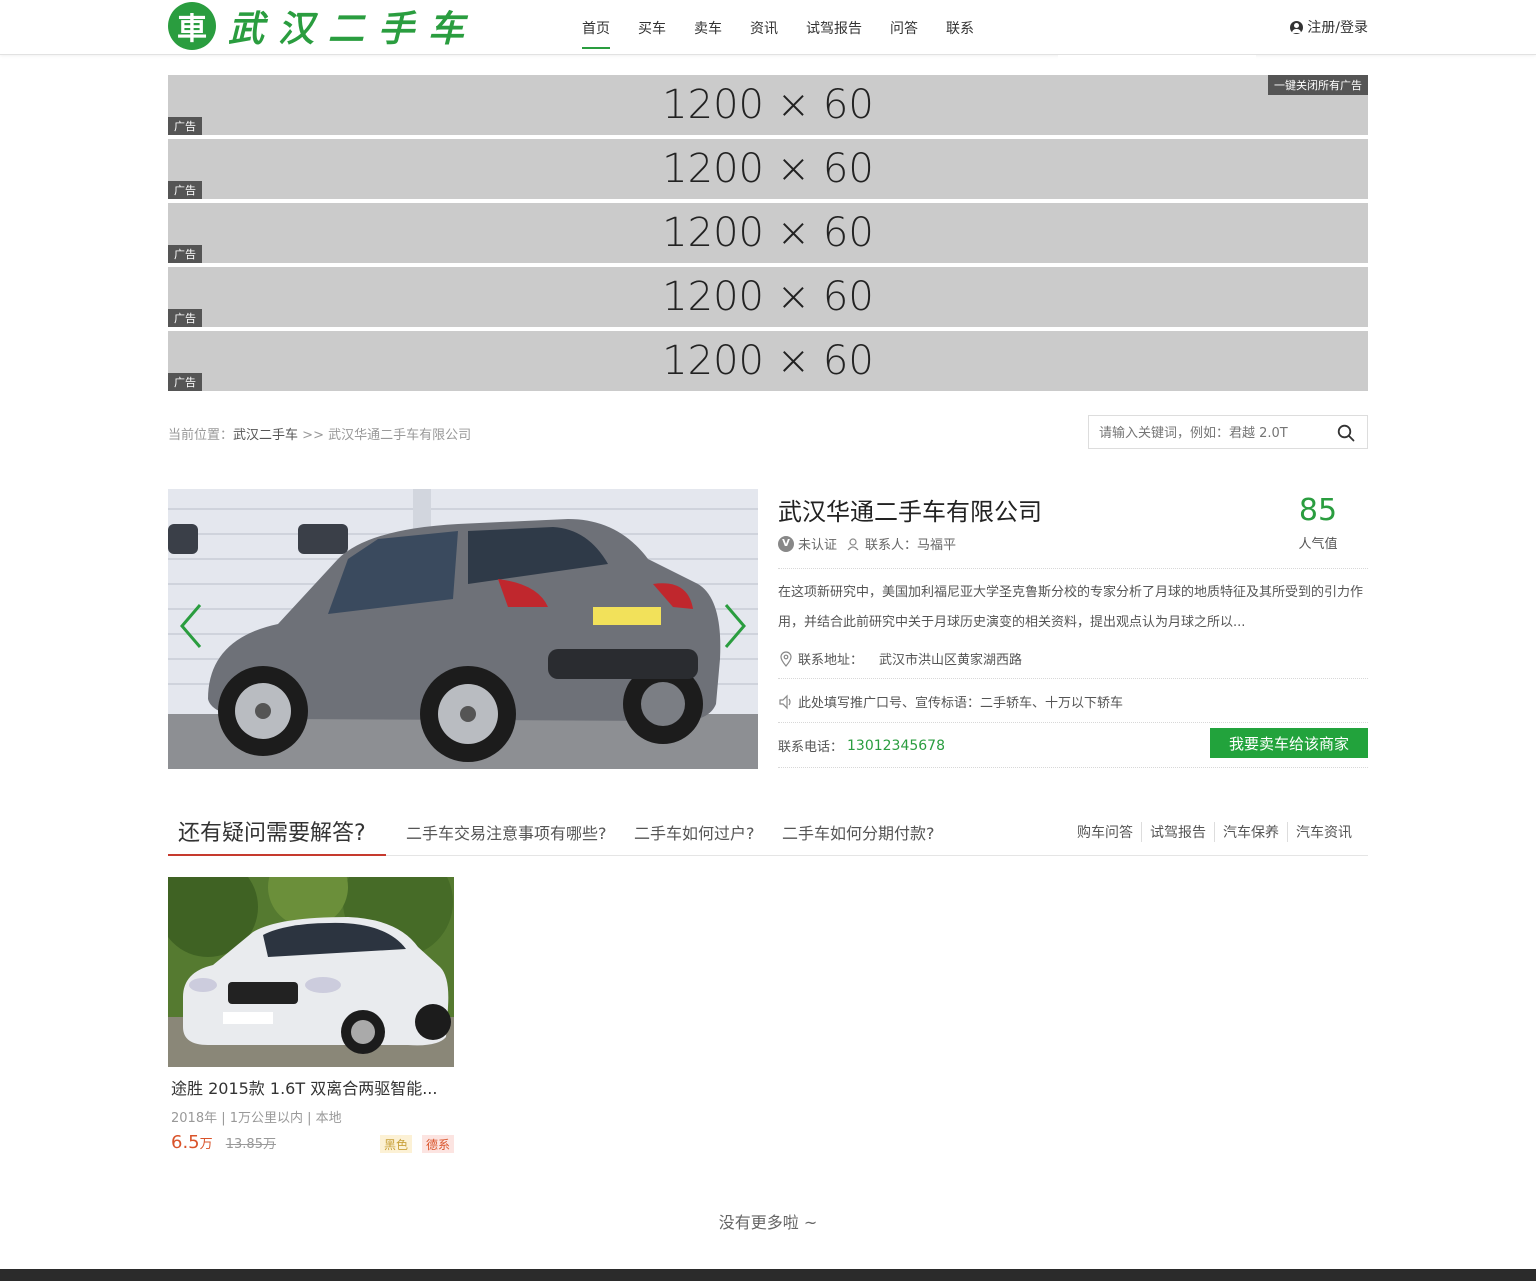 This screenshot has height=1281, width=1536. What do you see at coordinates (764, 27) in the screenshot?
I see `nav-news: 资讯` at bounding box center [764, 27].